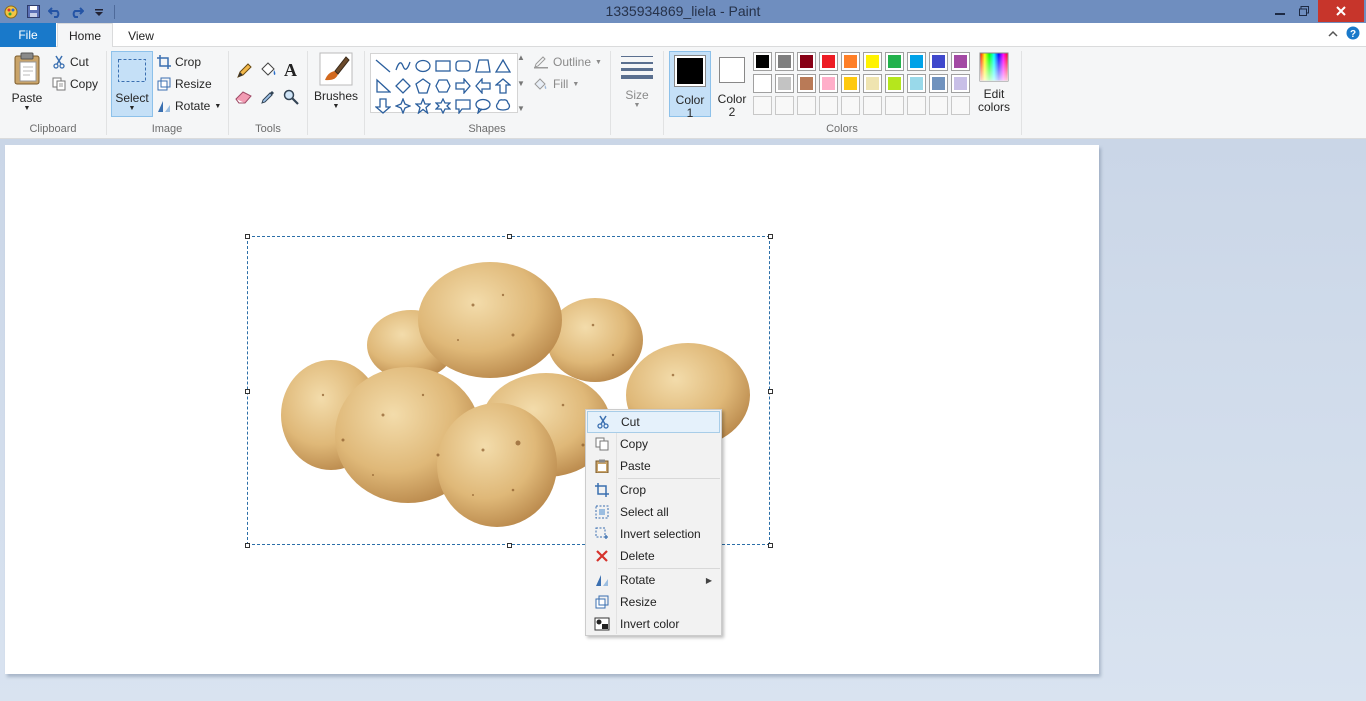 The width and height of the screenshot is (1366, 701). What do you see at coordinates (463, 86) in the screenshot?
I see `right-arrow-shape-icon` at bounding box center [463, 86].